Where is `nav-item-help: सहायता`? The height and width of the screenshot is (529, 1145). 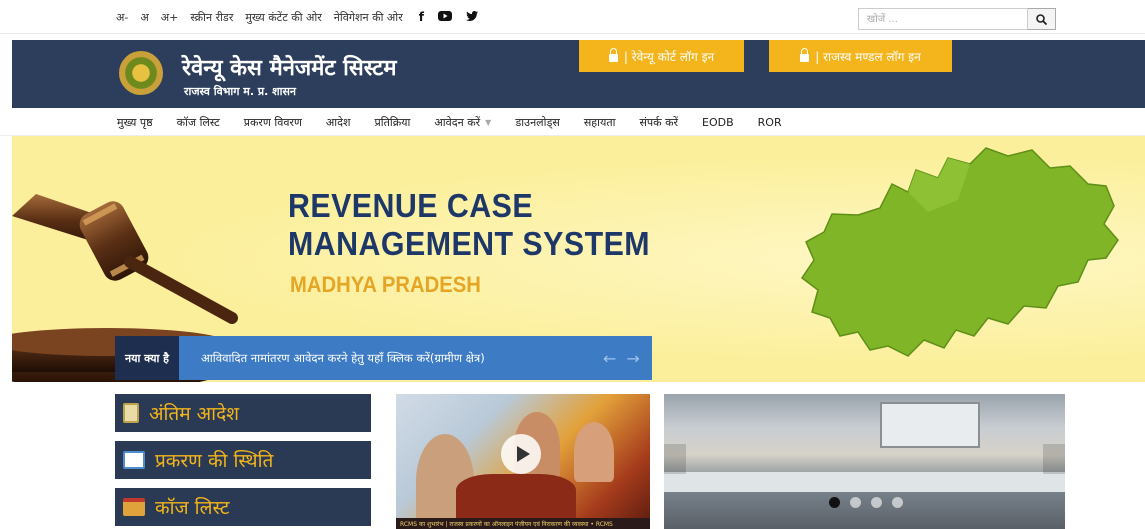
nav-item-help: सहायता is located at coordinates (600, 122).